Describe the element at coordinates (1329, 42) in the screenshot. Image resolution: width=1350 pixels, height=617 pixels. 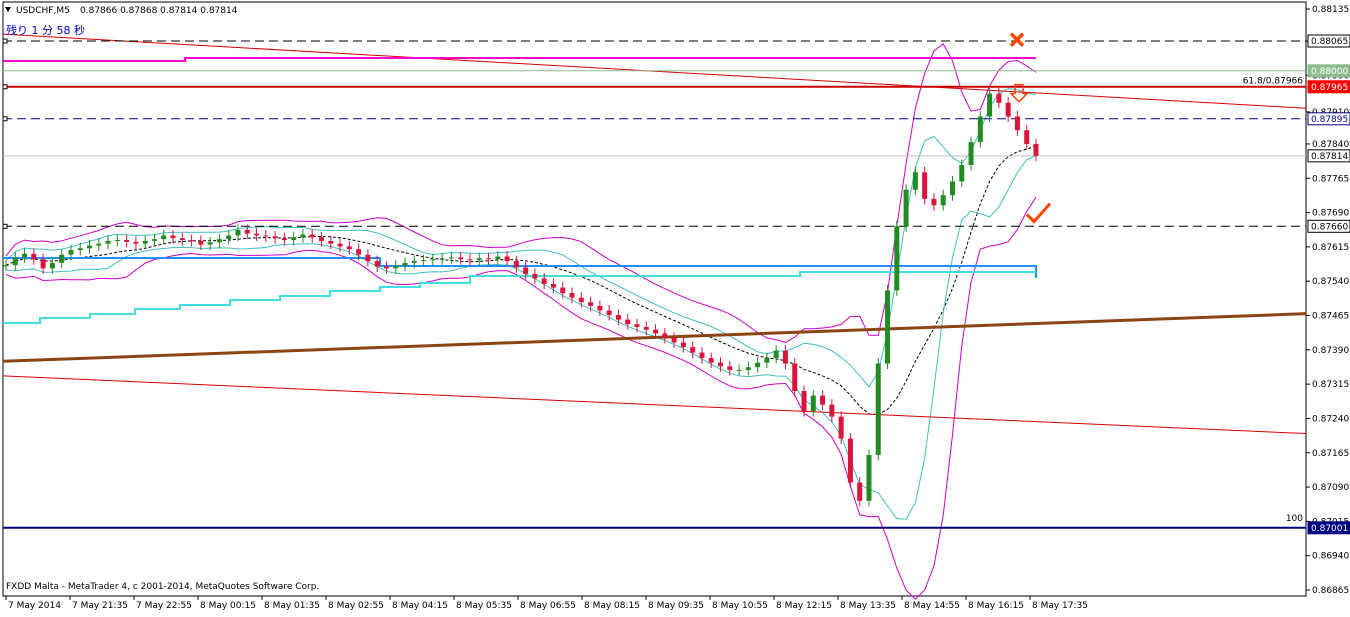
I see `price-tag-label: 0.88065` at that location.